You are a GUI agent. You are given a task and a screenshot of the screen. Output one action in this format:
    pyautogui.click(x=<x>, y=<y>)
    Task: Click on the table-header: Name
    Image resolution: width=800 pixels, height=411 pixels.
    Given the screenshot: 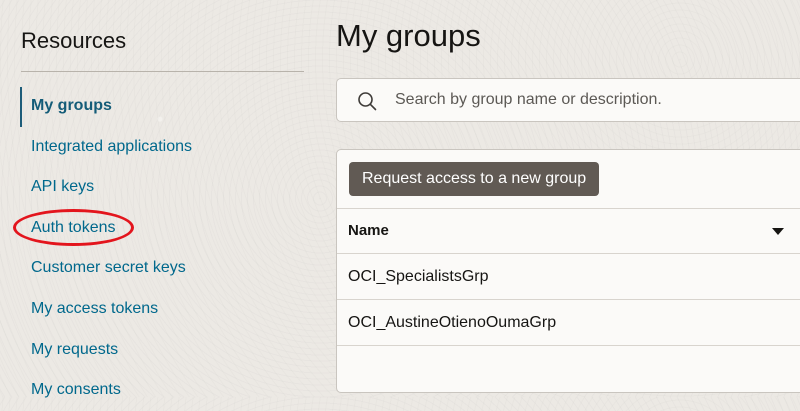 What is the action you would take?
    pyautogui.click(x=568, y=231)
    